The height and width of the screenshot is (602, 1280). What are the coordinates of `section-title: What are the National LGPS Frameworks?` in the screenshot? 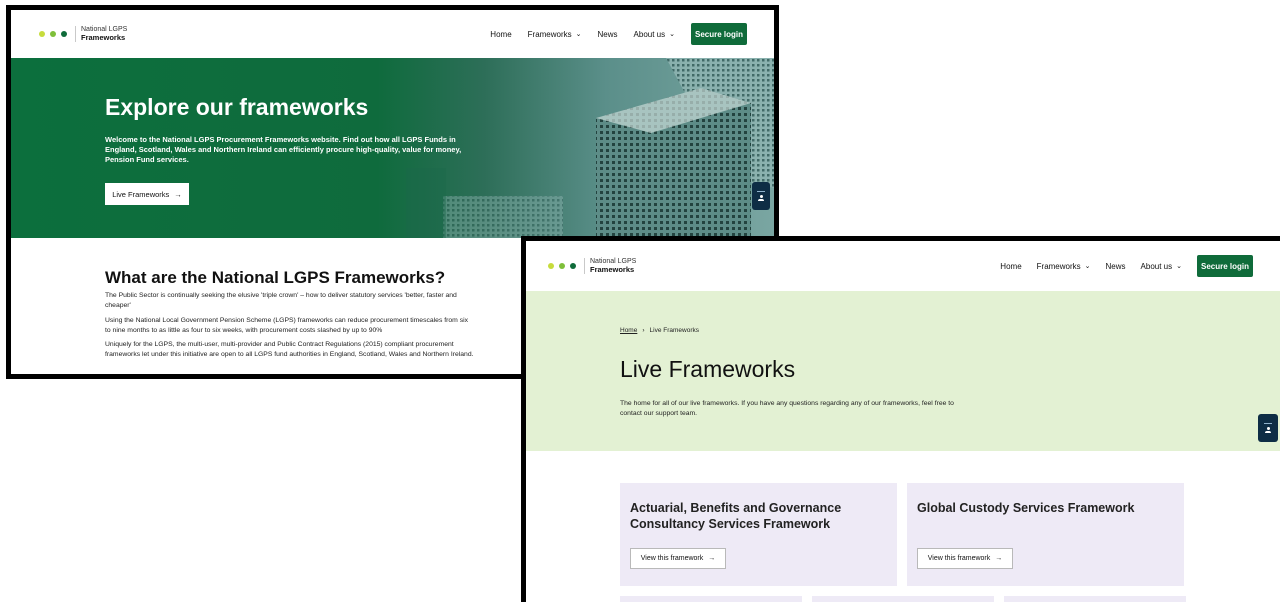 It's located at (275, 277).